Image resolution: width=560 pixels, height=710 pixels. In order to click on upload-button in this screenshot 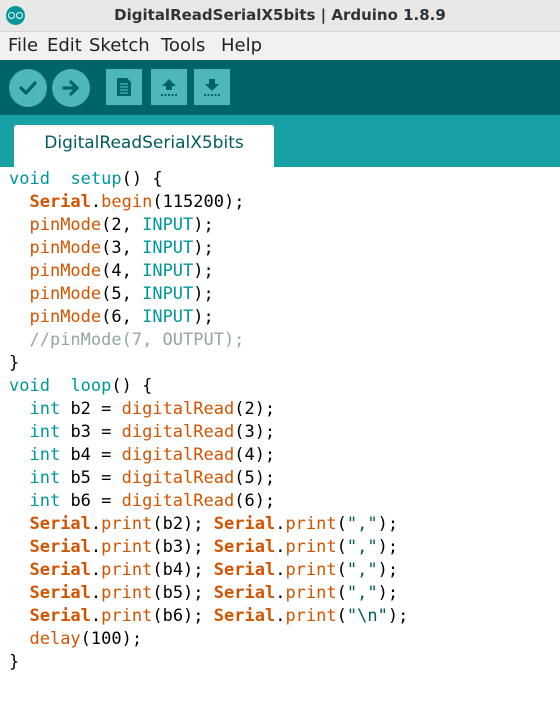, I will do `click(71, 88)`.